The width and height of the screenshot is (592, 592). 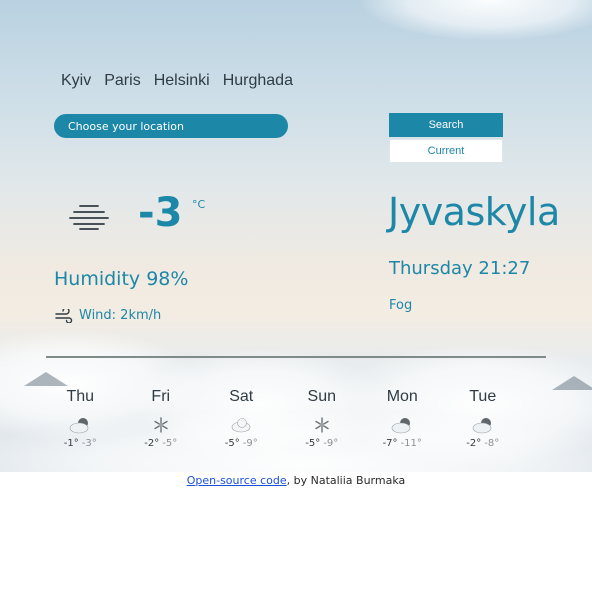 What do you see at coordinates (411, 443) in the screenshot?
I see `forecast-min-temp: -11°` at bounding box center [411, 443].